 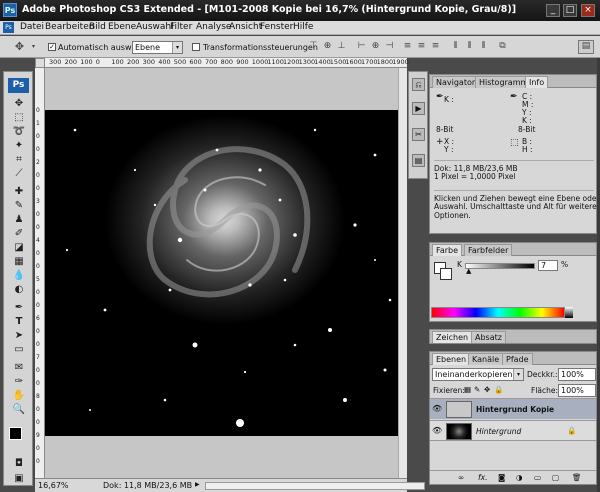 I want to click on fill-field: 100%, so click(x=577, y=390).